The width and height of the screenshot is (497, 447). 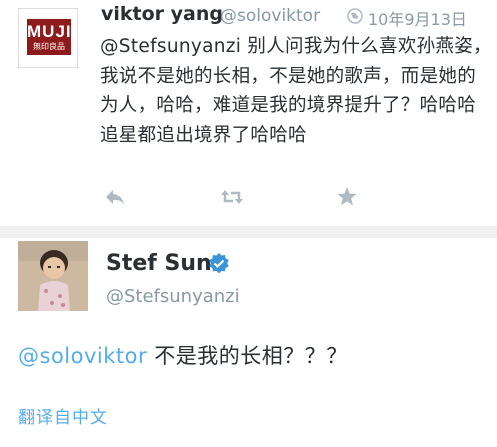 What do you see at coordinates (219, 263) in the screenshot?
I see `verified-badge-icon` at bounding box center [219, 263].